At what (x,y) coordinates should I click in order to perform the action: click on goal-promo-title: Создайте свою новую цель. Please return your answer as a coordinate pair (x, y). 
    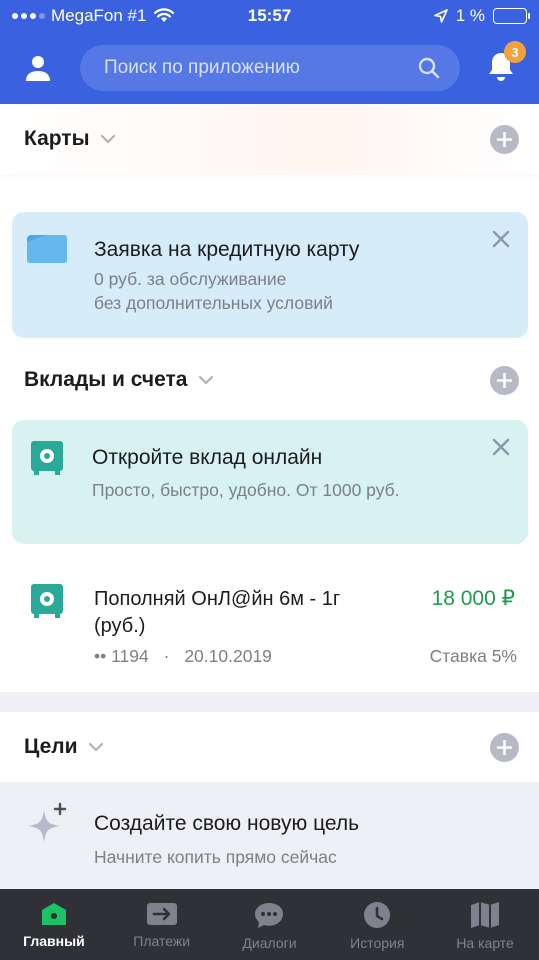
    Looking at the image, I should click on (227, 823).